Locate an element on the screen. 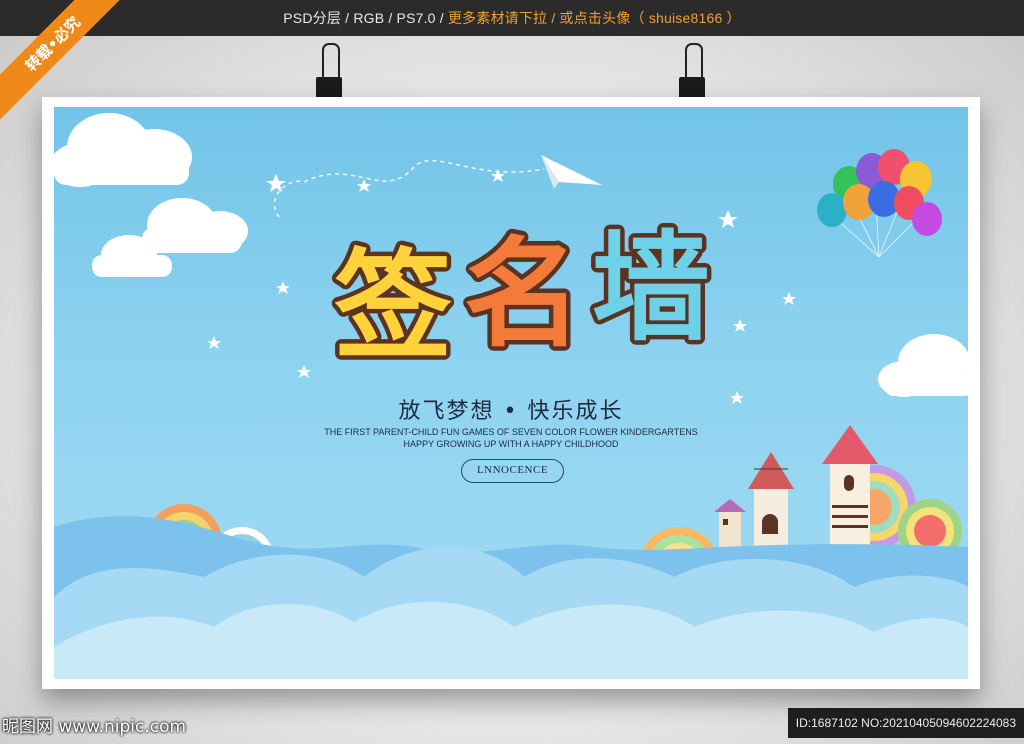 This screenshot has height=744, width=1024. title-char-3: 墙 is located at coordinates (651, 288).